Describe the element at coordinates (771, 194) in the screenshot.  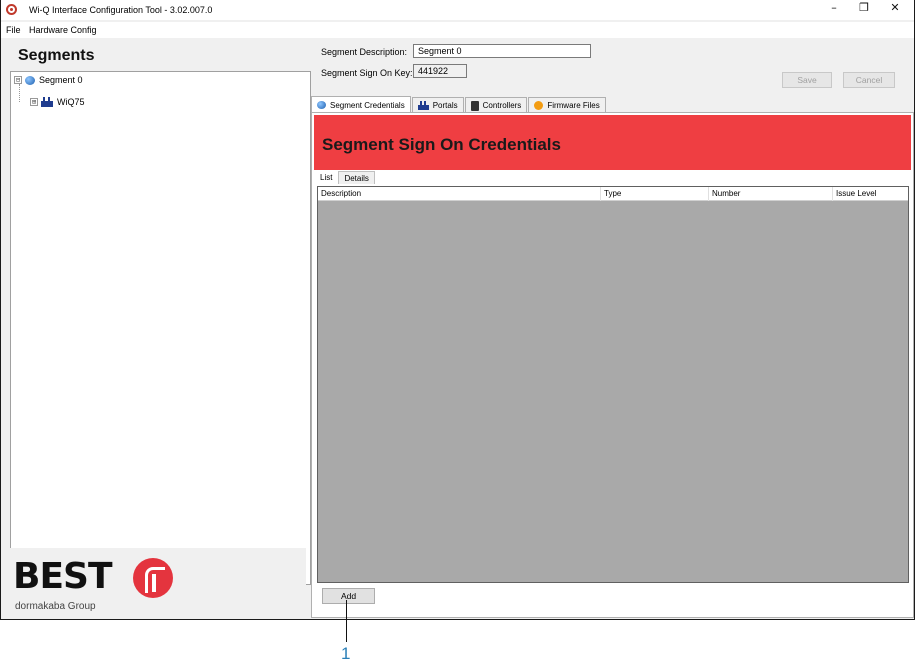
I see `column-header-number: Number` at that location.